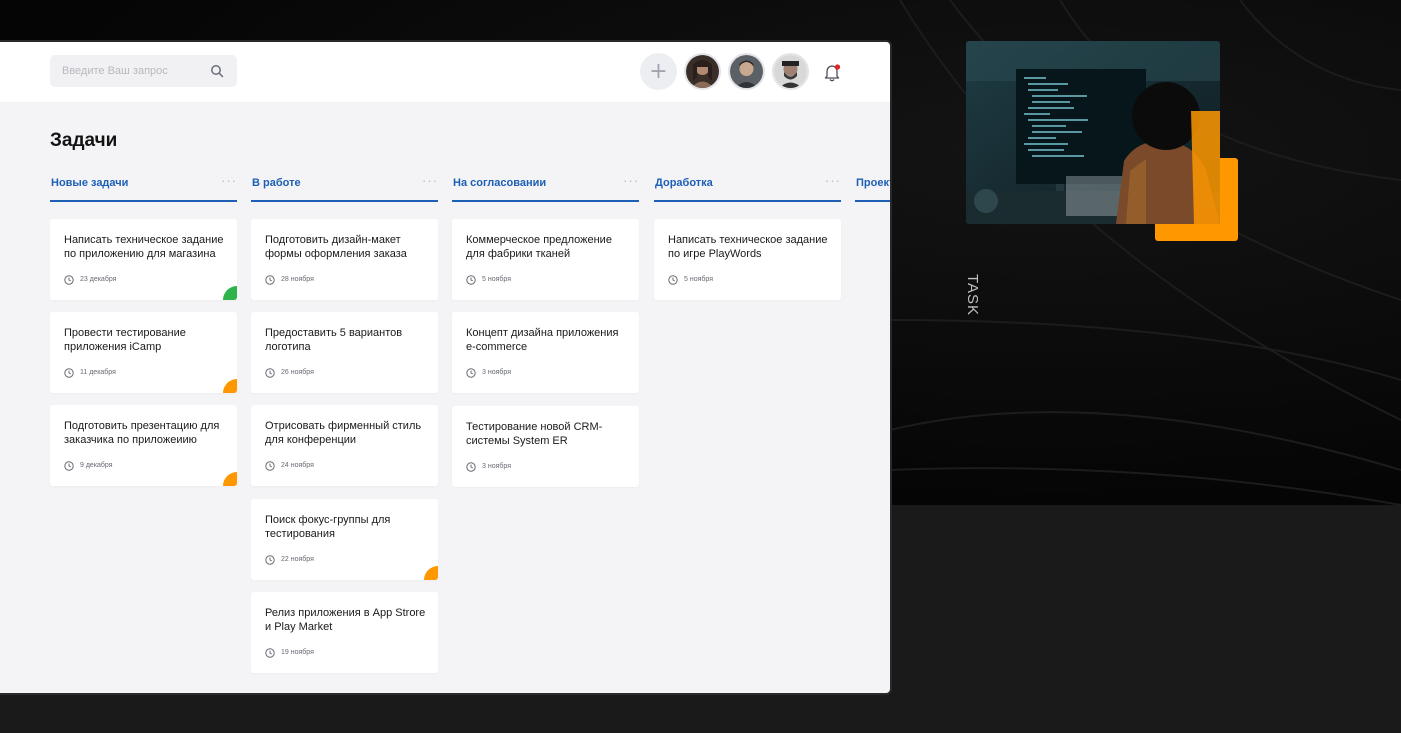  What do you see at coordinates (98, 372) in the screenshot?
I see `task-date-text: 11 декабря` at bounding box center [98, 372].